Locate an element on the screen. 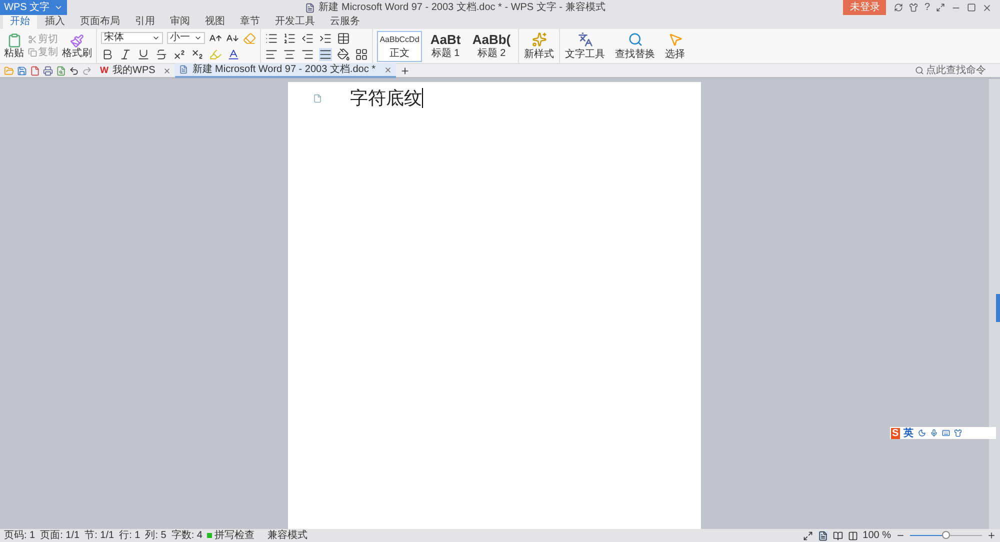  format-painter-button: 格式刷 is located at coordinates (77, 46).